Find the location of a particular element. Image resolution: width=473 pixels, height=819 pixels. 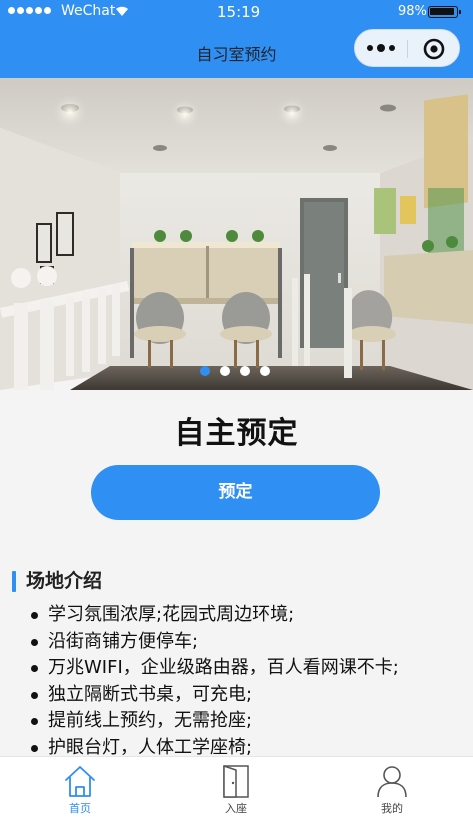

section-title: 场地介绍 is located at coordinates (57, 581).